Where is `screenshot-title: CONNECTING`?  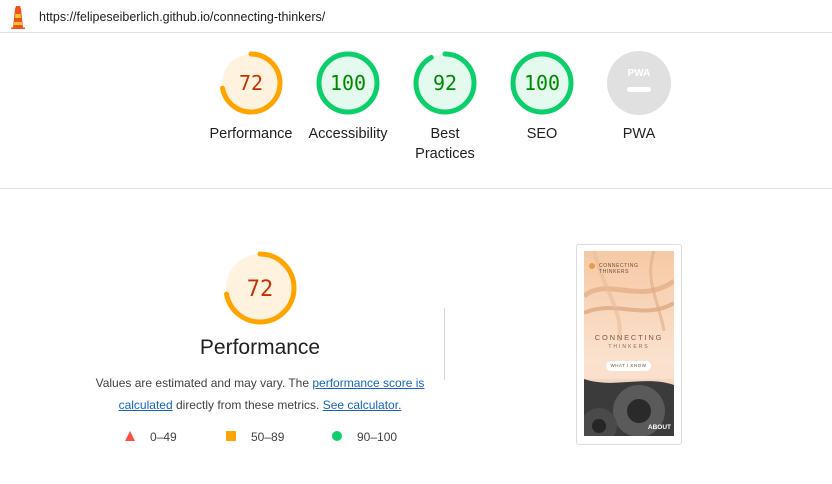 screenshot-title: CONNECTING is located at coordinates (629, 337).